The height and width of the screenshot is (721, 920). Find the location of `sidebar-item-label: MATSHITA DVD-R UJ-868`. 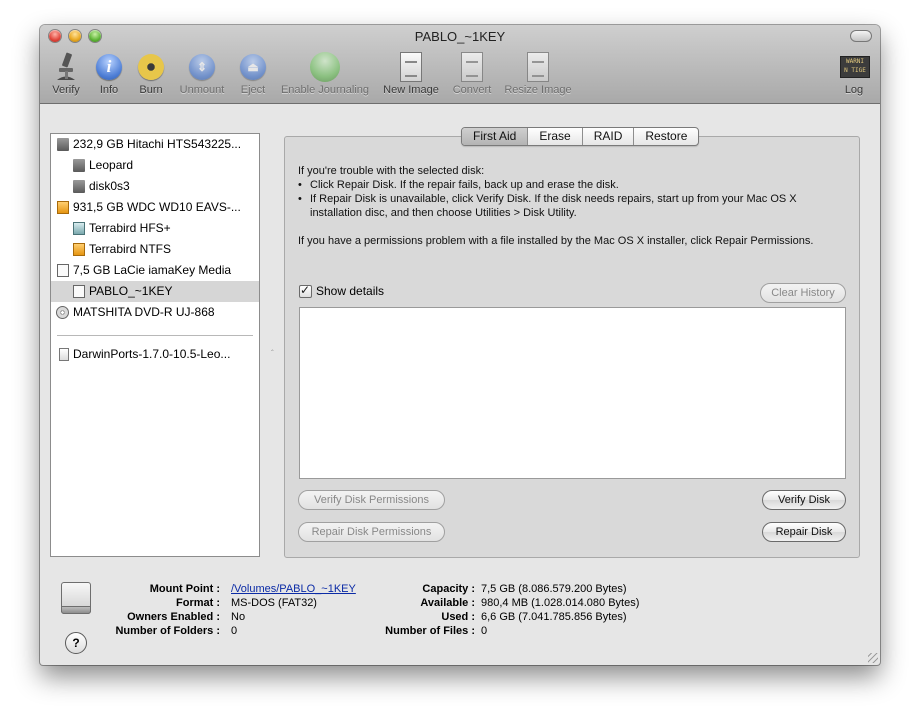

sidebar-item-label: MATSHITA DVD-R UJ-868 is located at coordinates (144, 312).